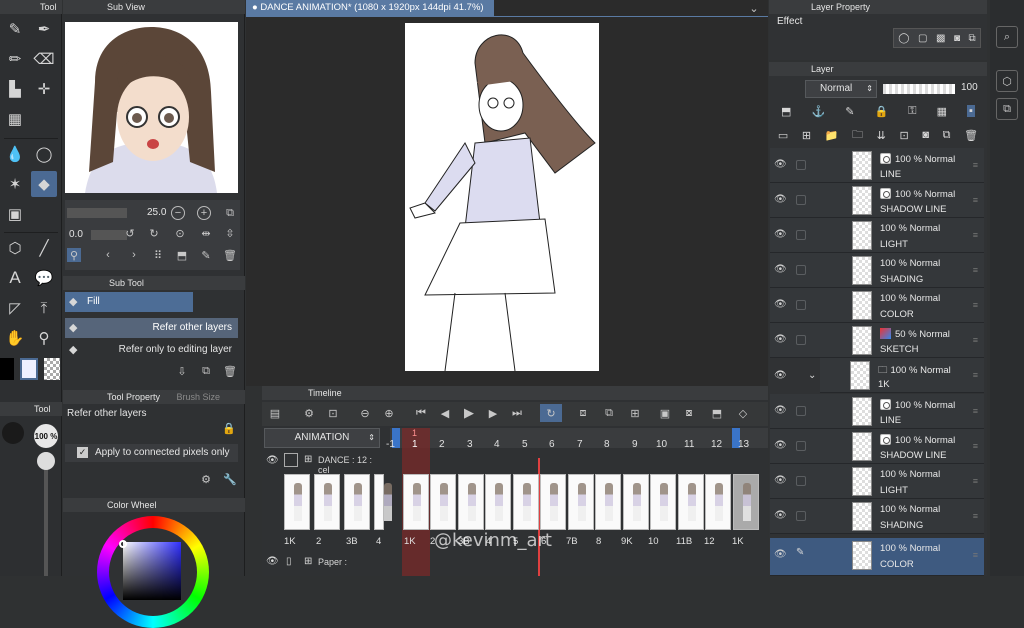  I want to click on subtool-item-refer-other: ◆ Refer other layers, so click(151, 328).